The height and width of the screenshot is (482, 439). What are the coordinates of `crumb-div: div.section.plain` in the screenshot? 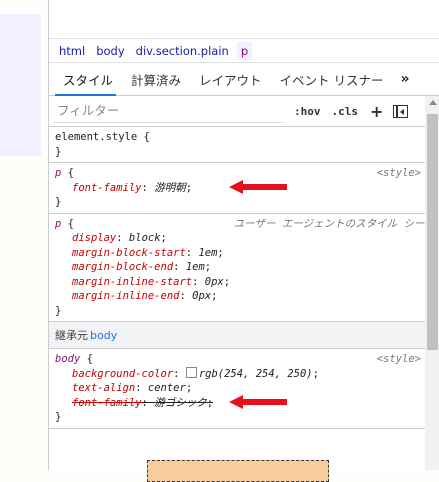 It's located at (182, 51).